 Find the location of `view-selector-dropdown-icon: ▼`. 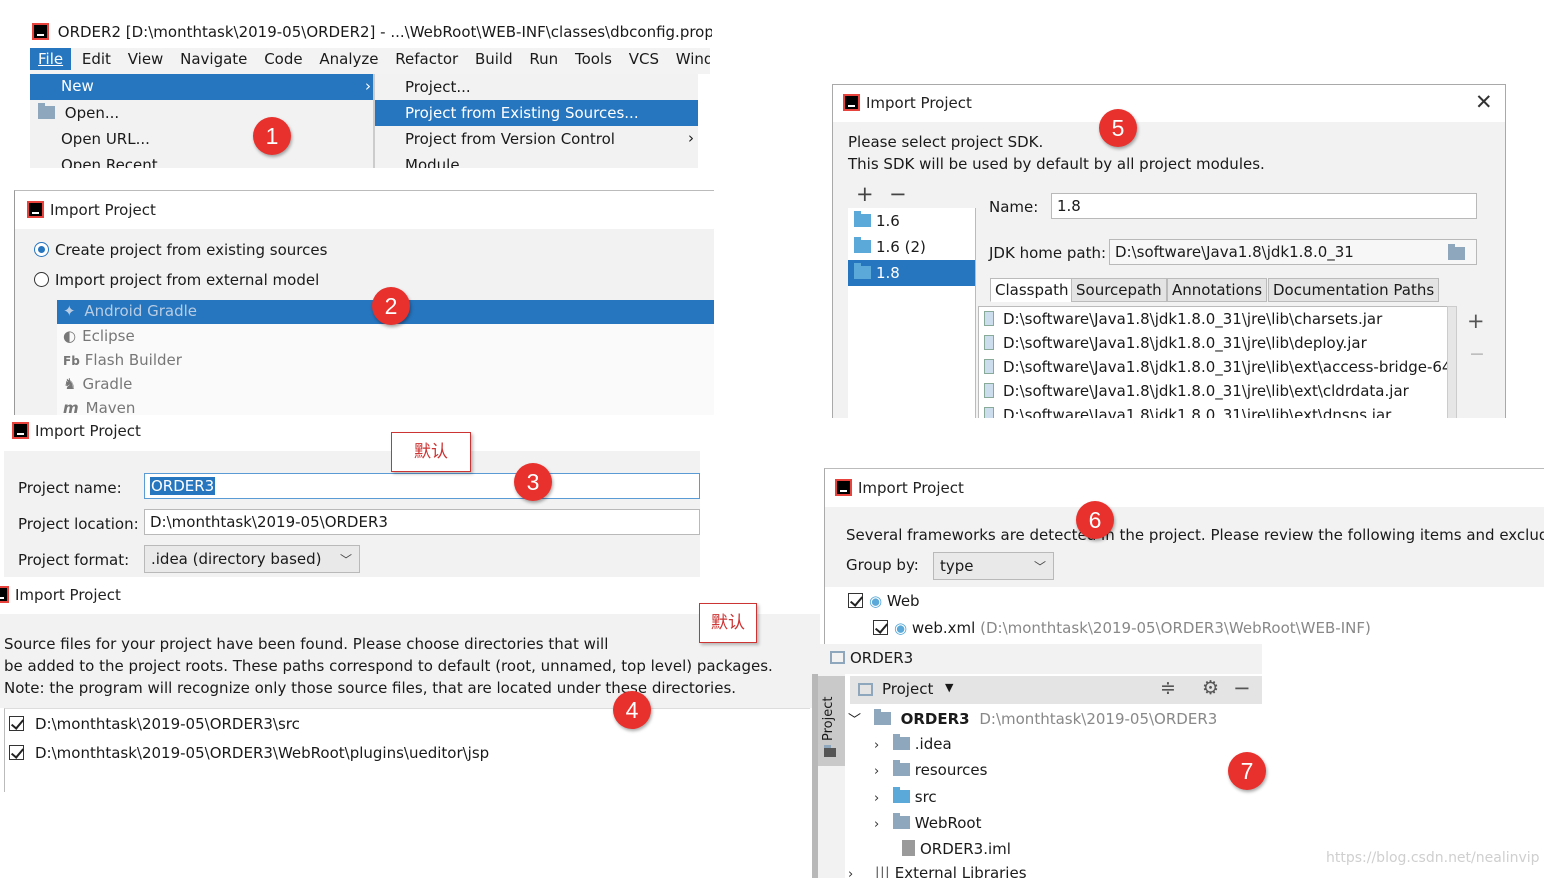

view-selector-dropdown-icon: ▼ is located at coordinates (949, 687).